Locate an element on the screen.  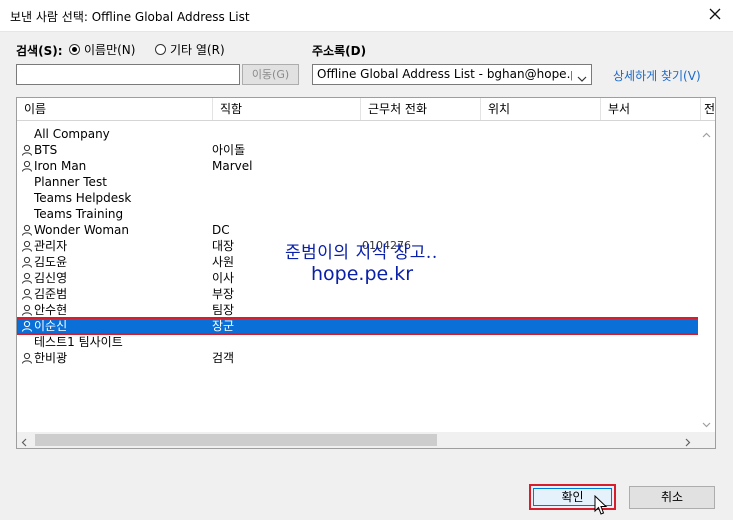
radio-indicator-unchecked is located at coordinates (160, 49).